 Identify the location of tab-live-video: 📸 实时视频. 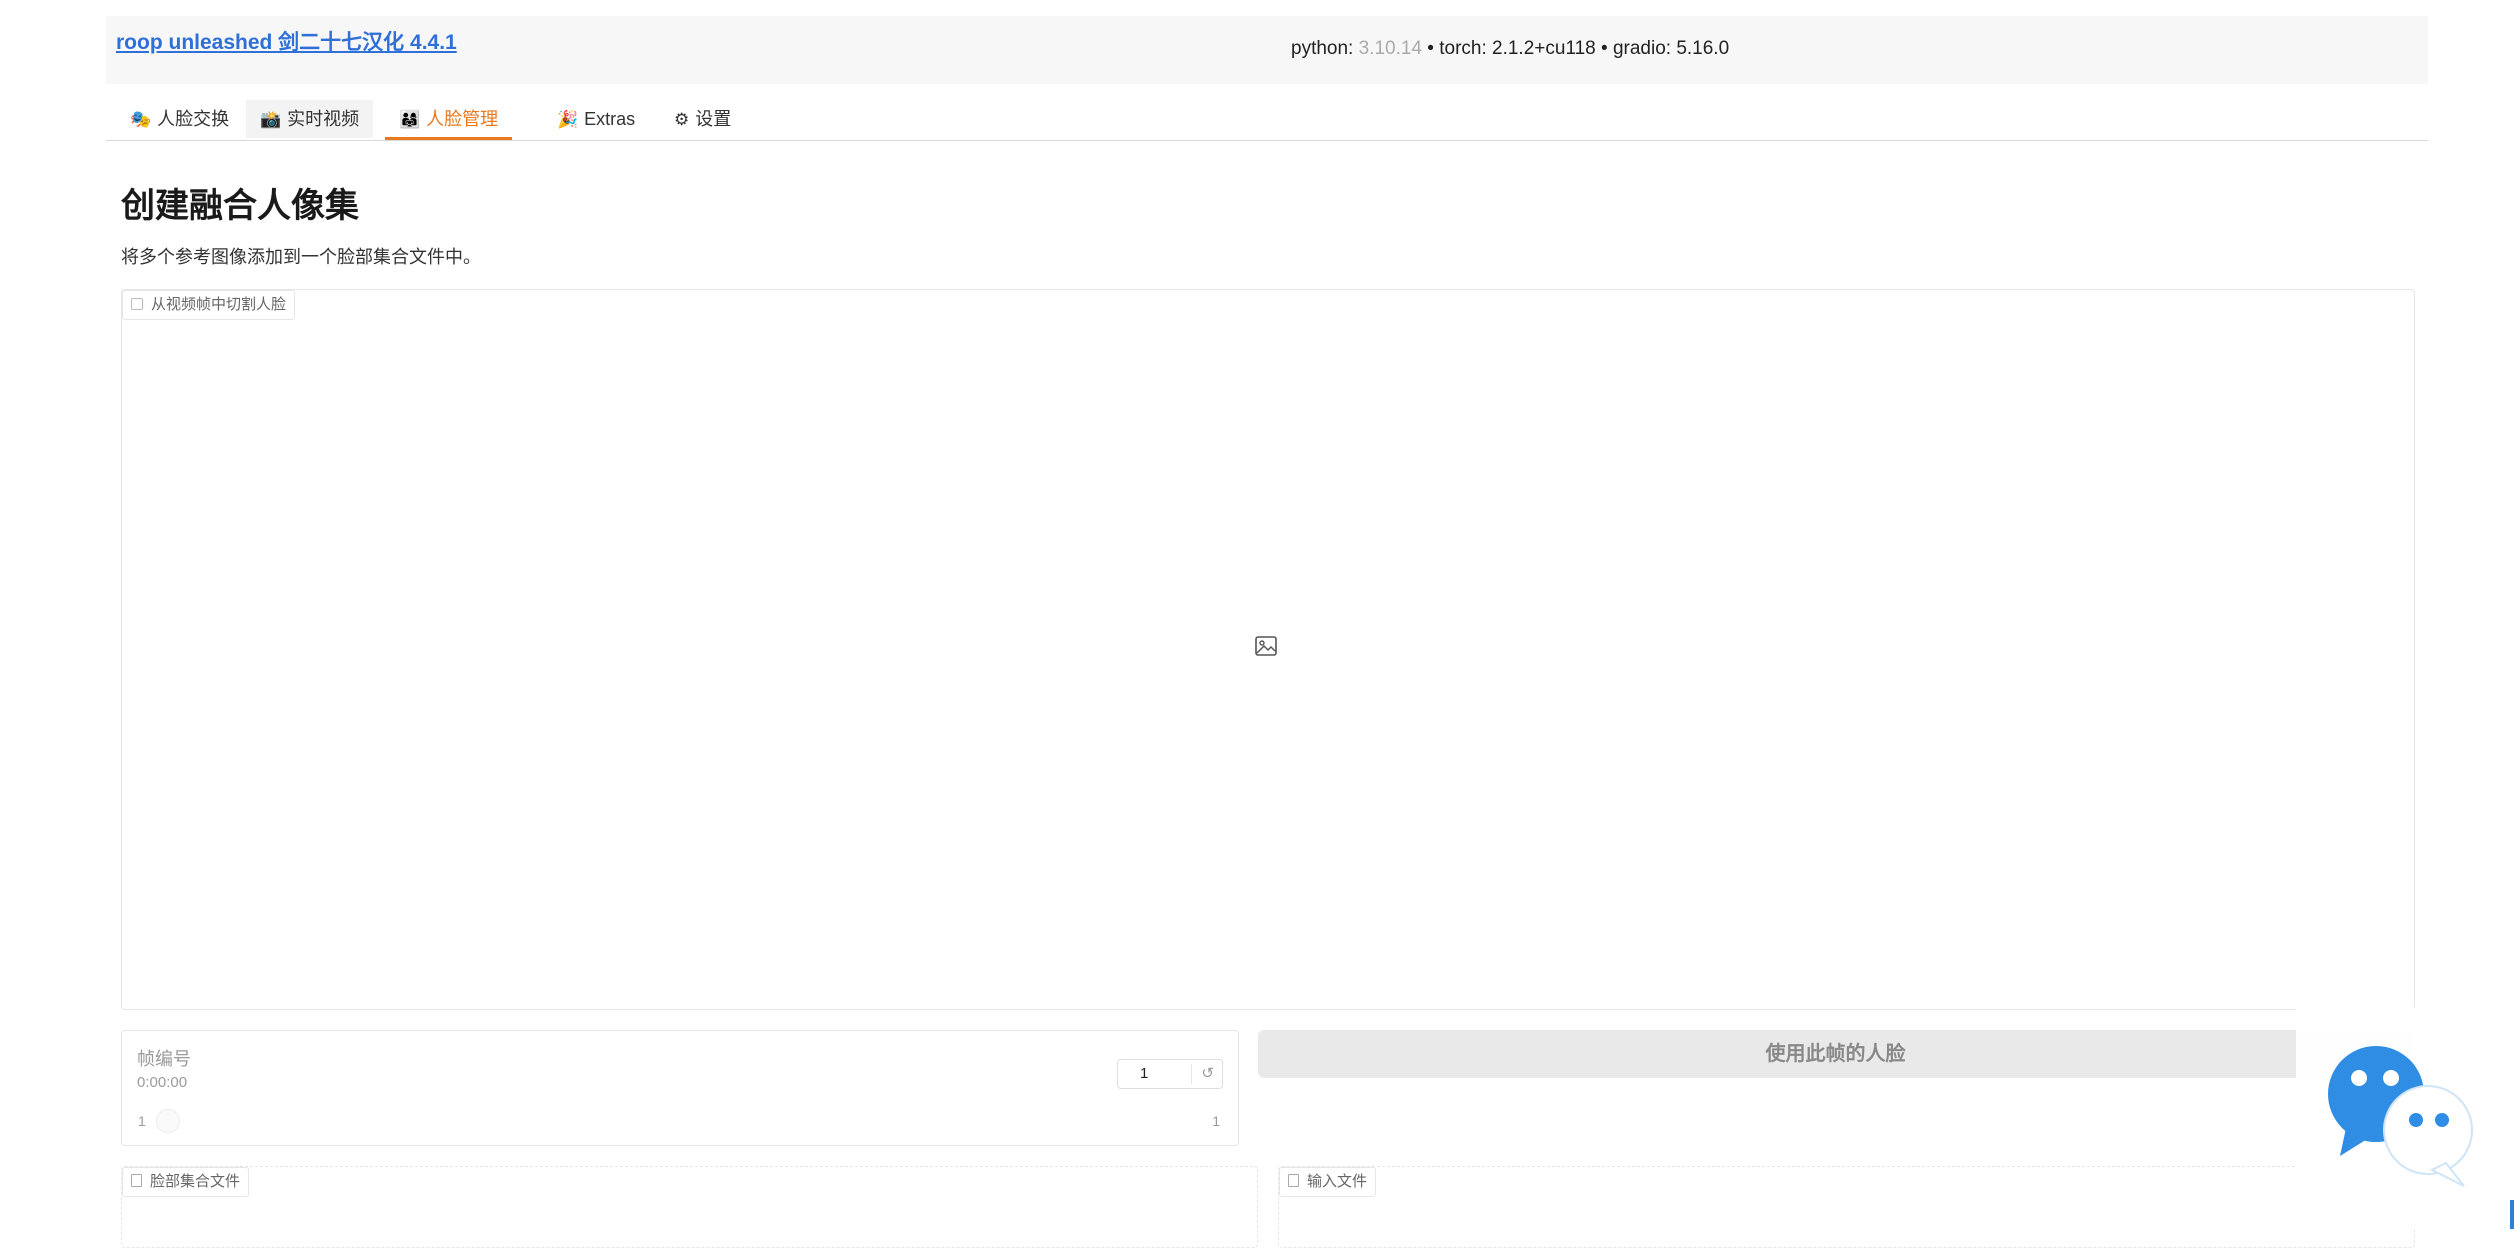
(310, 119).